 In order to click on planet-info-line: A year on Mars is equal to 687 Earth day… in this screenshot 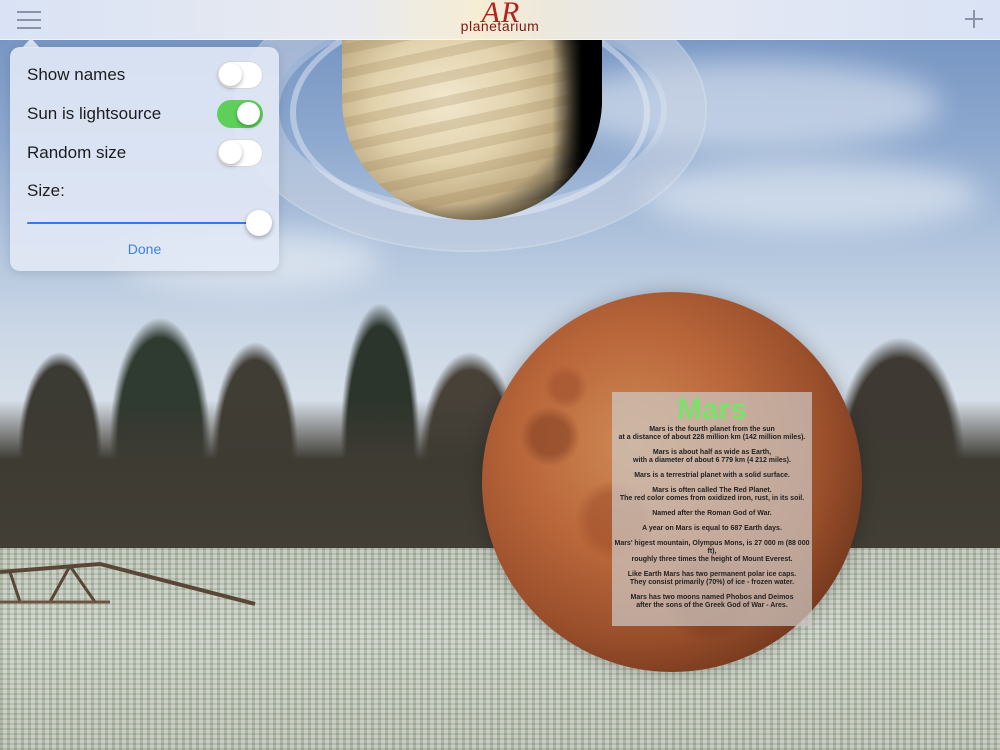, I will do `click(712, 528)`.